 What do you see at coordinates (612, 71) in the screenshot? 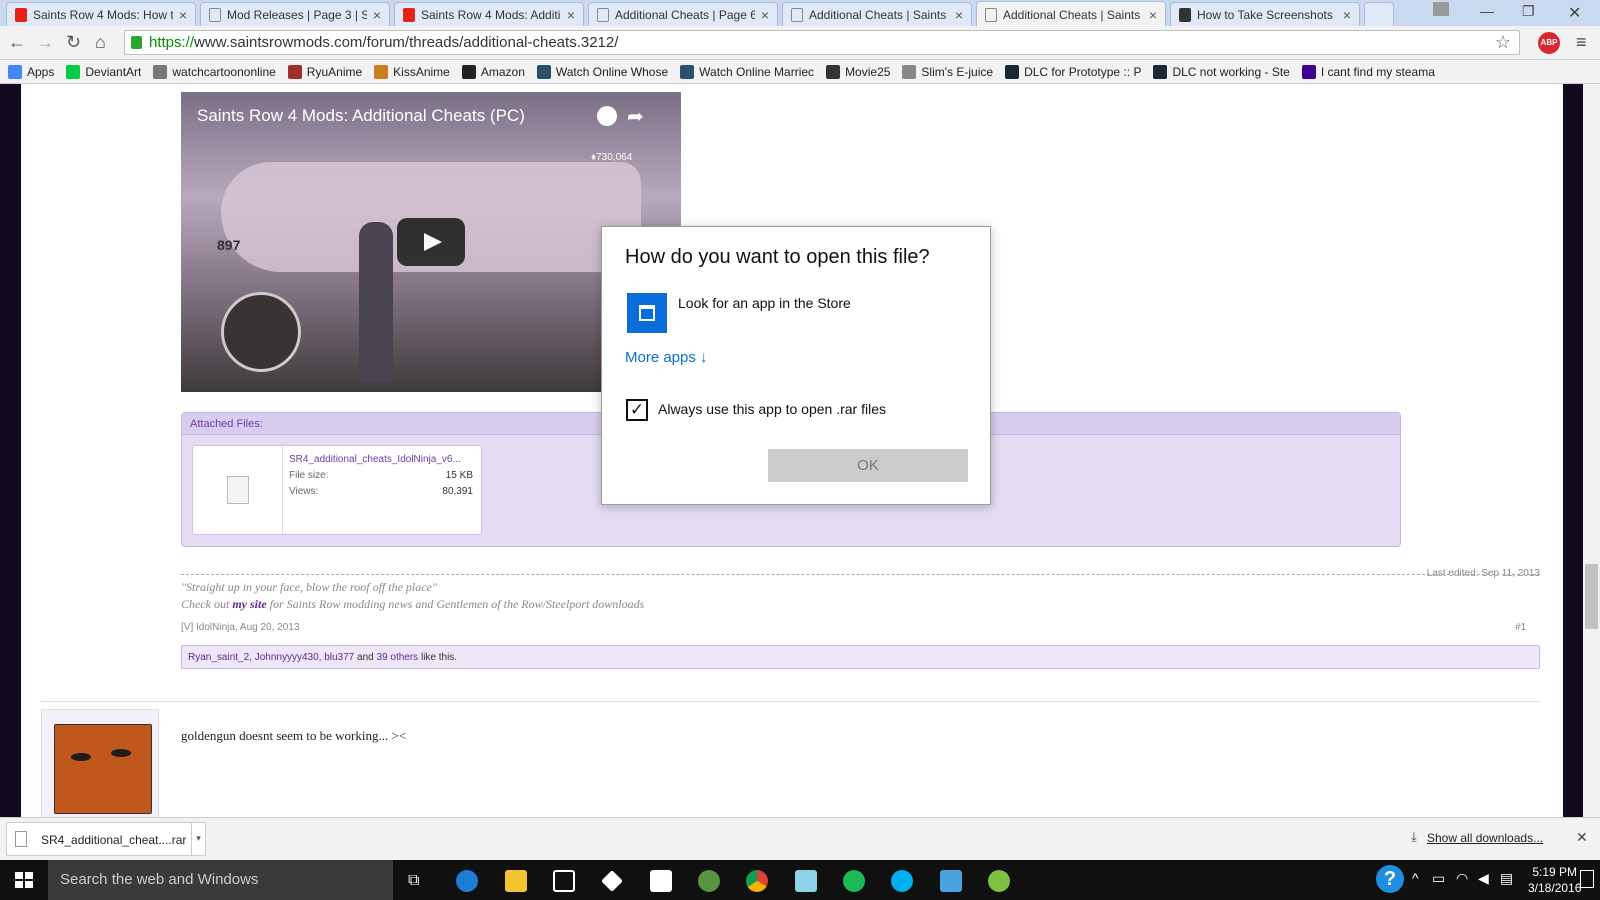
I see `bookmark-label: Watch Online Whose` at bounding box center [612, 71].